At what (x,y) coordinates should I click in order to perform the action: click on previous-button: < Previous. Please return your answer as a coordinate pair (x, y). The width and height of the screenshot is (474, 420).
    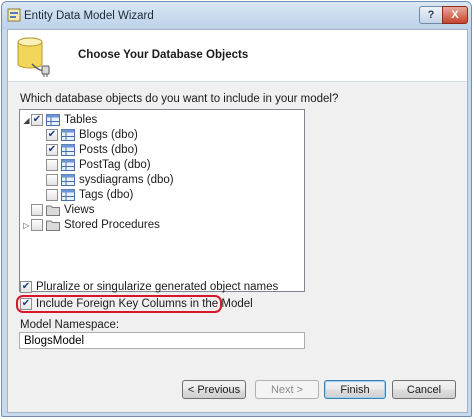
    Looking at the image, I should click on (214, 389).